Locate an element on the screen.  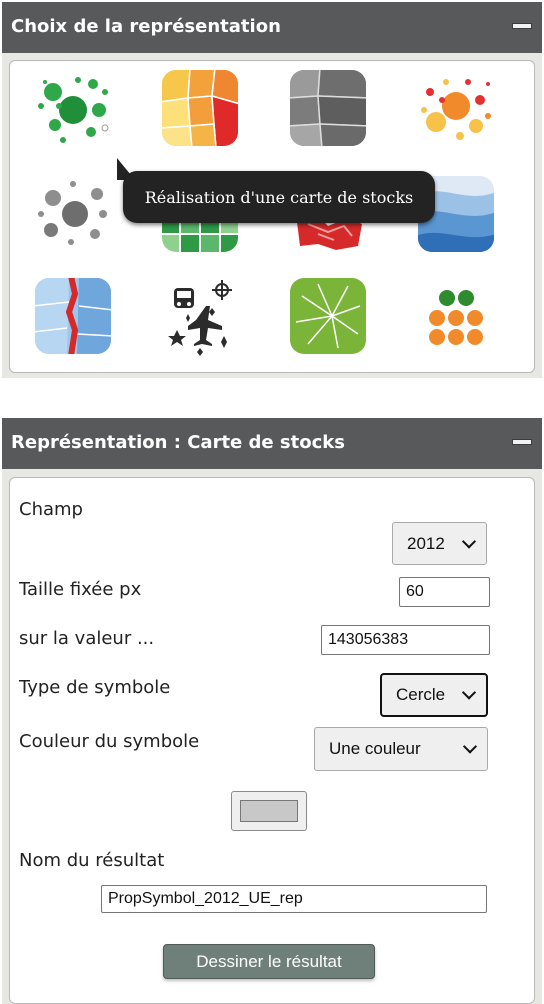
proportional-symbols-gray-icon is located at coordinates (73, 214).